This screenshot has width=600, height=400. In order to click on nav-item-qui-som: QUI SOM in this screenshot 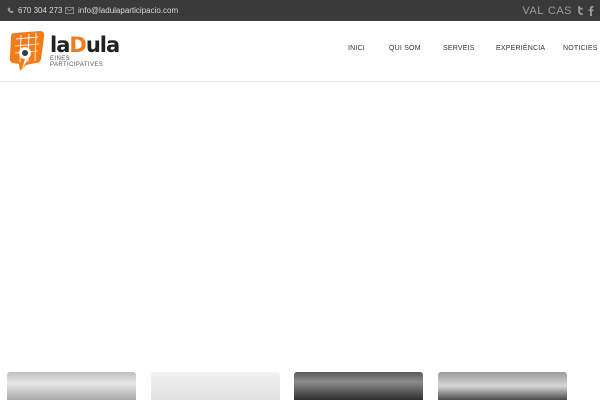, I will do `click(405, 48)`.